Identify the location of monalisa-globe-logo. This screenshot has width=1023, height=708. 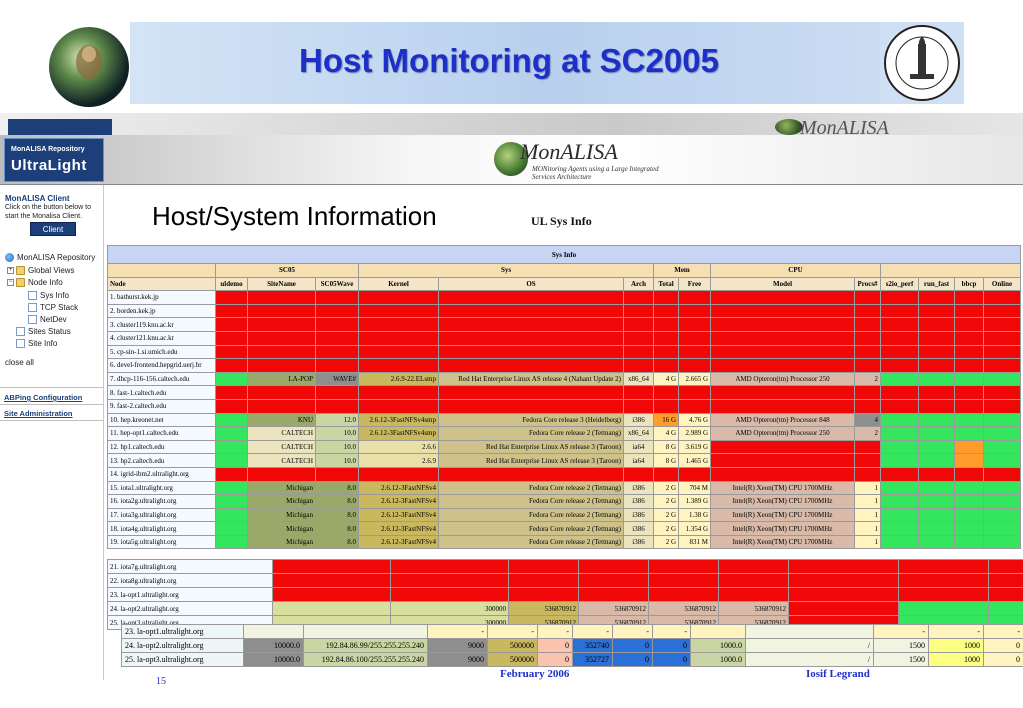
(89, 67).